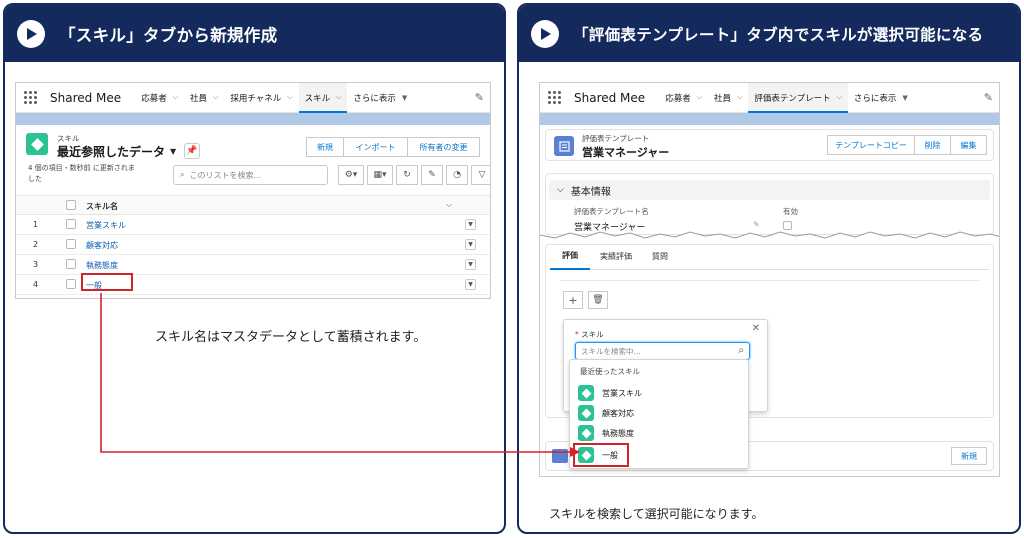 This screenshot has width=1024, height=538. What do you see at coordinates (323, 98) in the screenshot?
I see `nav-tab-skills: スキル ⌵` at bounding box center [323, 98].